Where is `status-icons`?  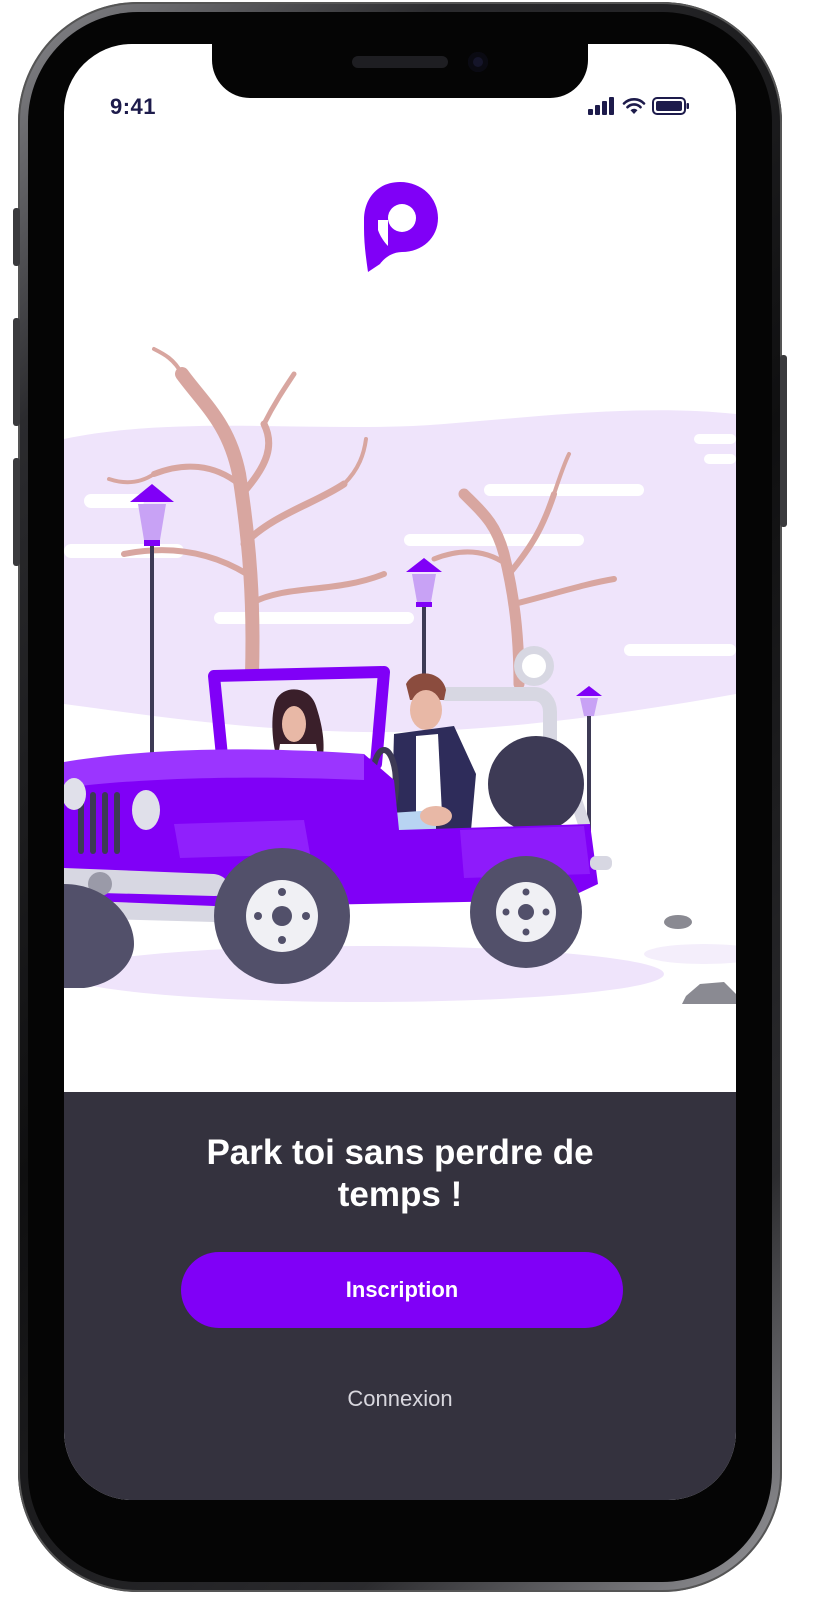 status-icons is located at coordinates (639, 106).